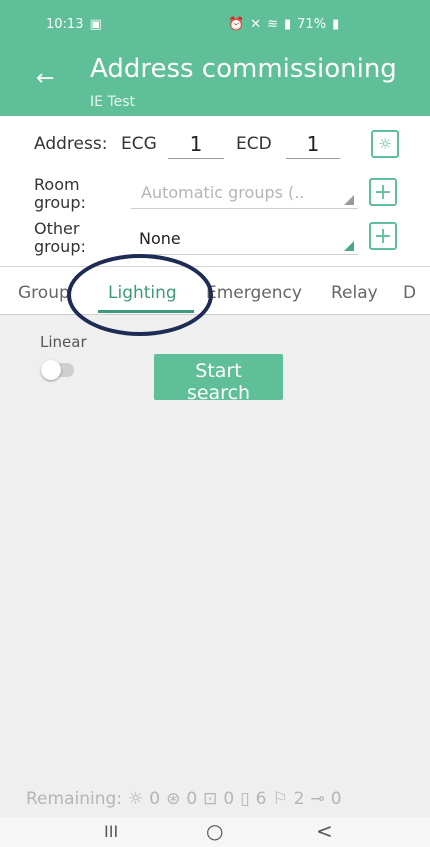 The width and height of the screenshot is (430, 847). I want to click on tab-bar: Group Lighting Emergency Relay D, so click(215, 290).